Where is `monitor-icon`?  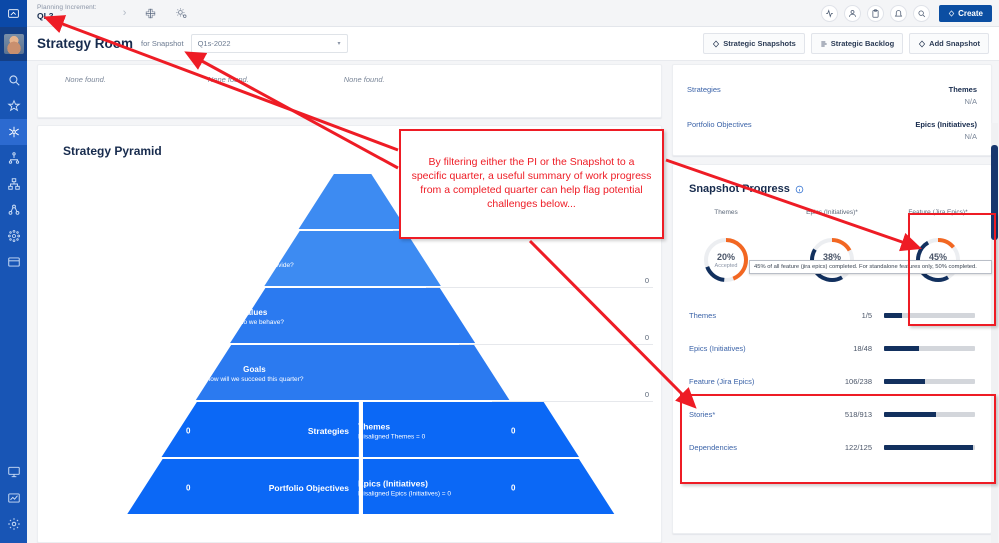 monitor-icon is located at coordinates (13, 472).